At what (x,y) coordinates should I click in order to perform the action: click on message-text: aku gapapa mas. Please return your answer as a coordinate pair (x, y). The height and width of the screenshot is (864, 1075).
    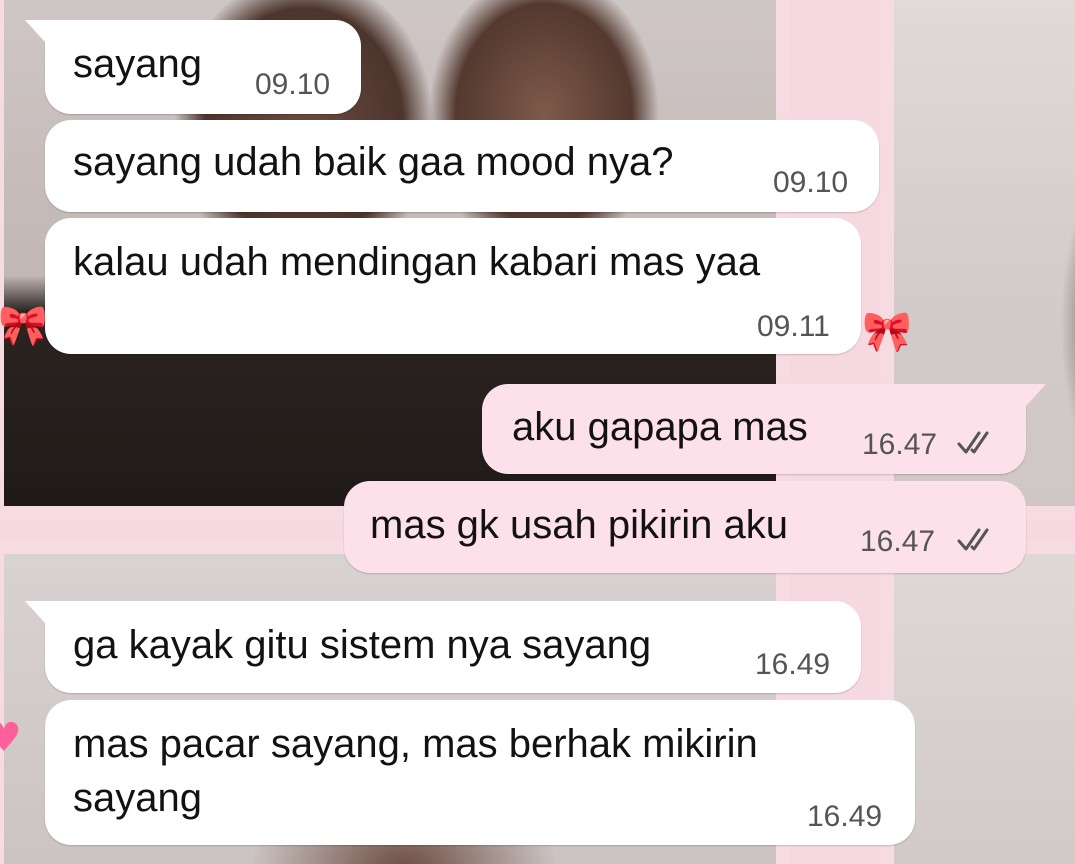
    Looking at the image, I should click on (660, 427).